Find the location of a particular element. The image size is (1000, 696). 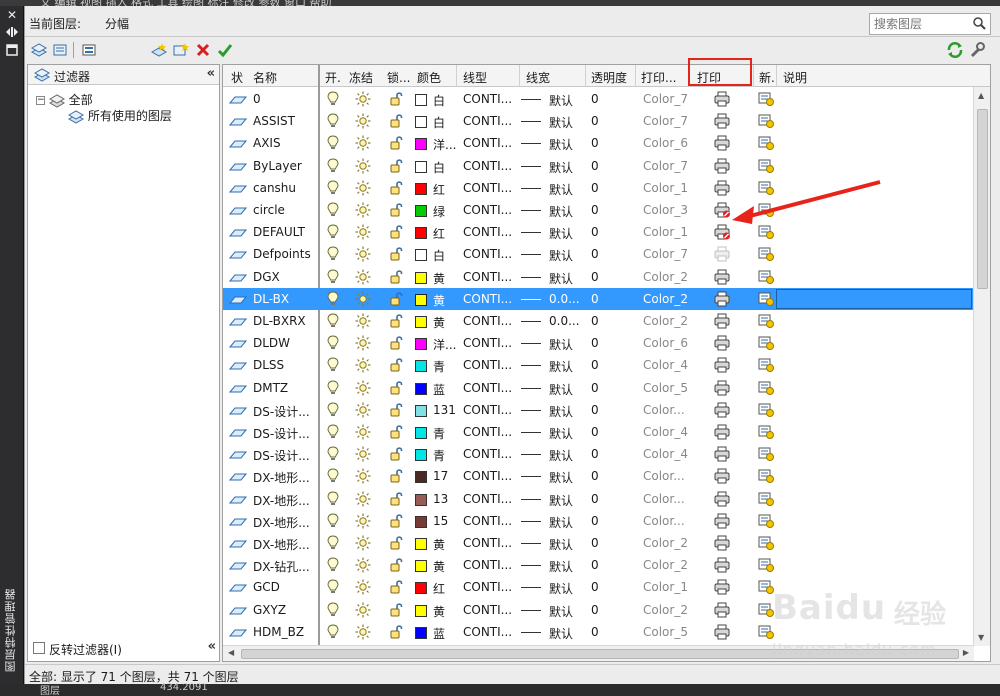

layer-row: ByLayer 白 CONTI... 默认 0 Color_7 is located at coordinates (598, 166).